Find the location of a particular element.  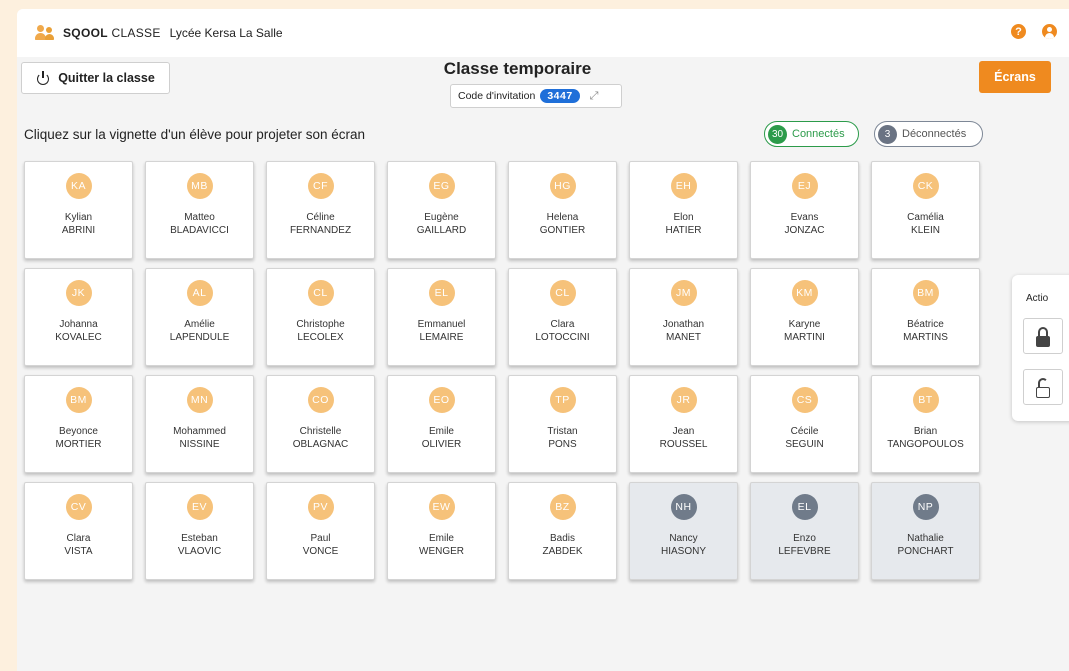

student-avatar: CV is located at coordinates (78, 507).